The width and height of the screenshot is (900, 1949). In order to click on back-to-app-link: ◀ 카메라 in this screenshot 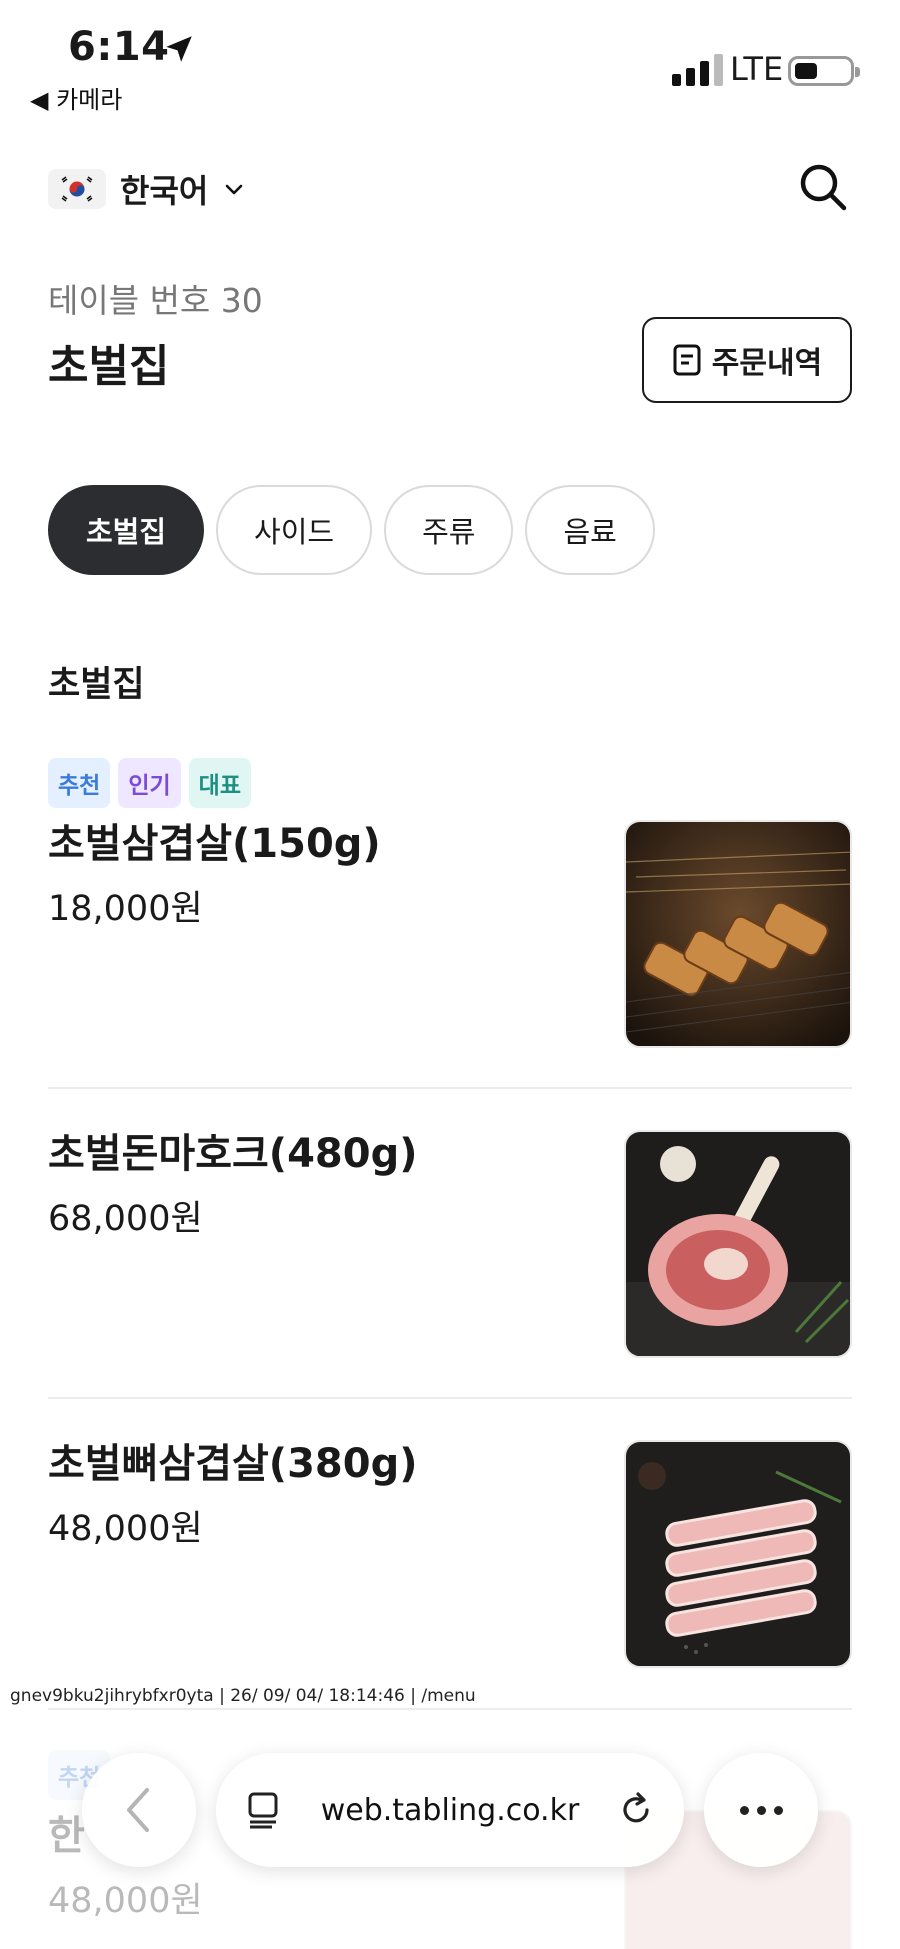, I will do `click(76, 97)`.